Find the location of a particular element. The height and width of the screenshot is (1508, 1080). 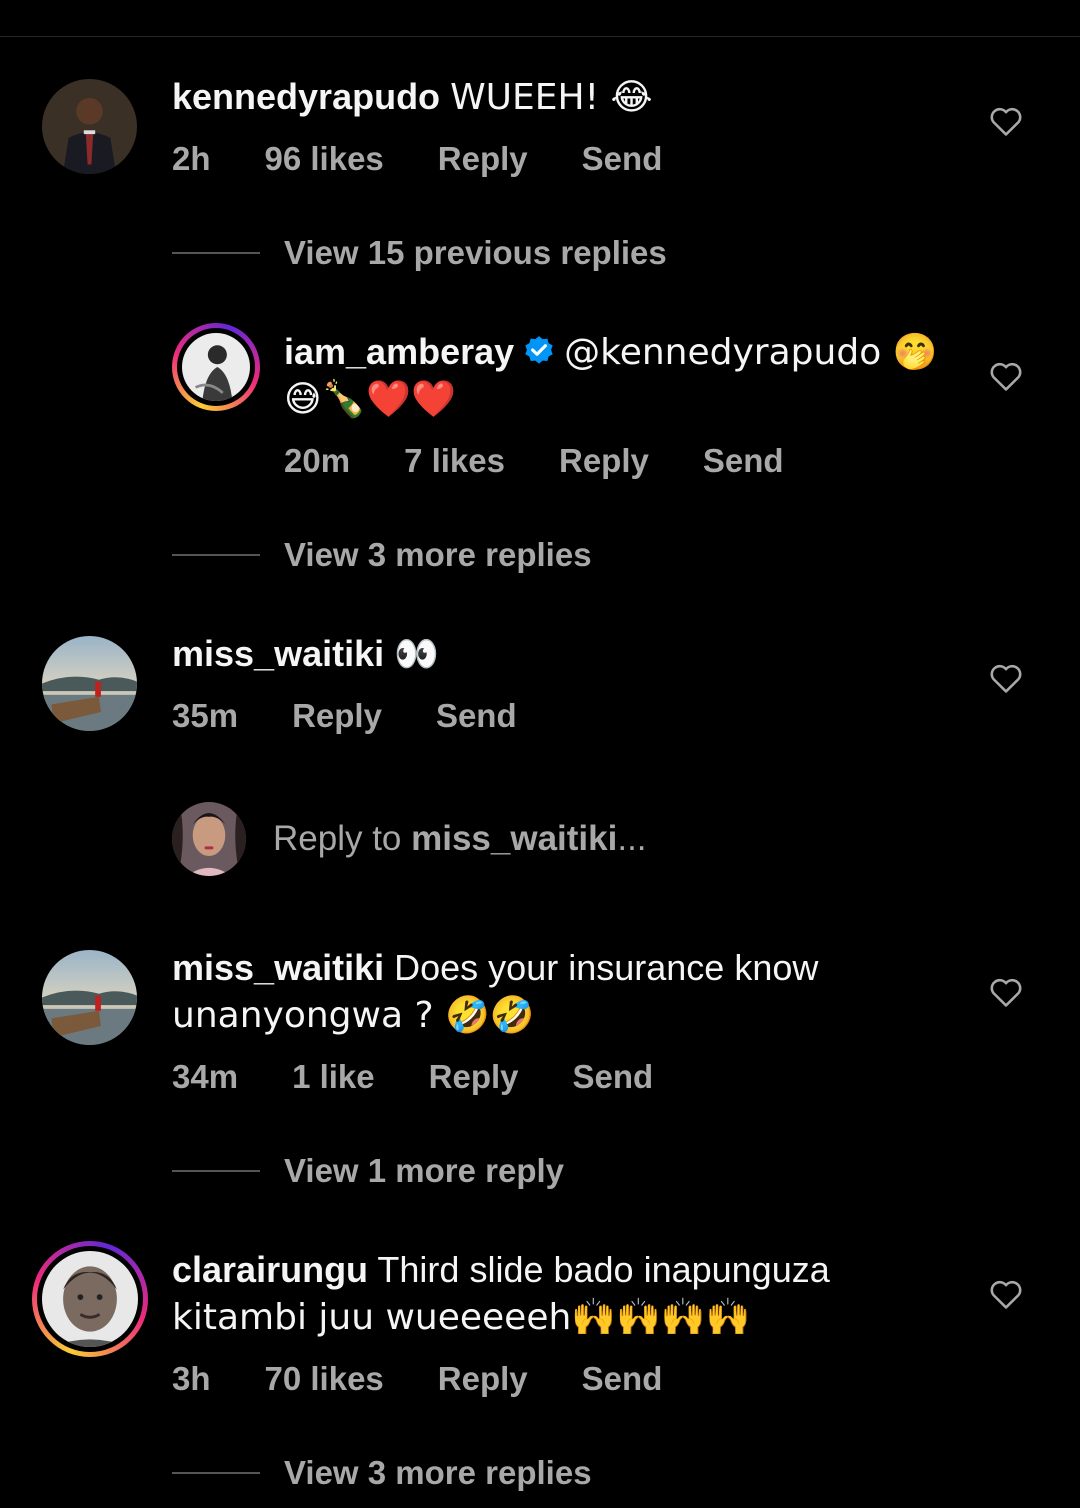

likes-count: 70 likes is located at coordinates (324, 1379).